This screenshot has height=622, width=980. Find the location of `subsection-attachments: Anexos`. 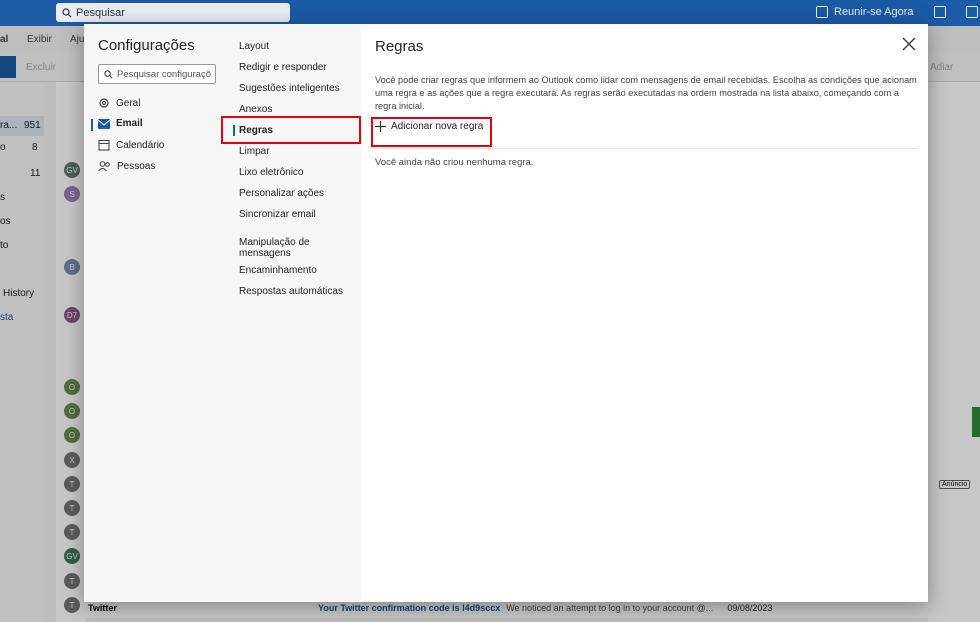

subsection-attachments: Anexos is located at coordinates (255, 109).